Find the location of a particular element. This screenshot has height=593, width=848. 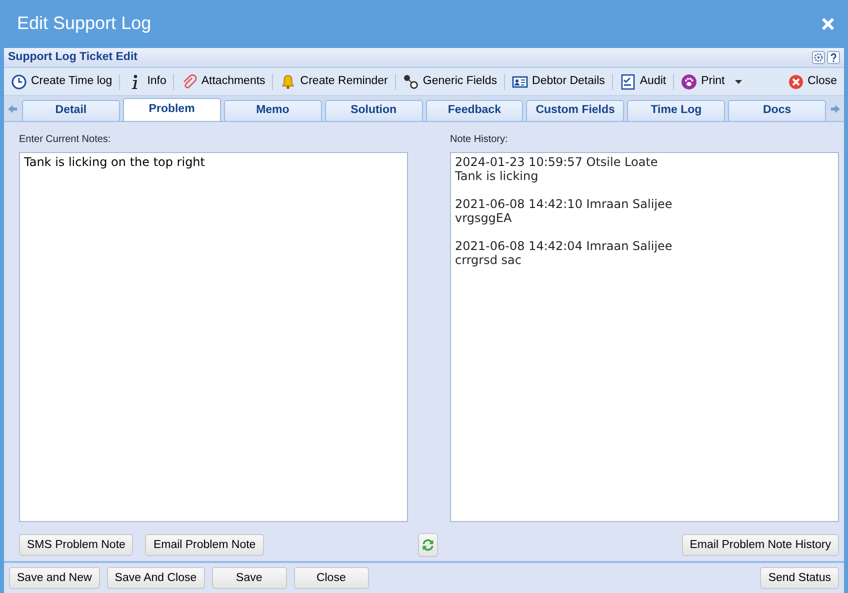

tab: Custom Fields is located at coordinates (575, 110).